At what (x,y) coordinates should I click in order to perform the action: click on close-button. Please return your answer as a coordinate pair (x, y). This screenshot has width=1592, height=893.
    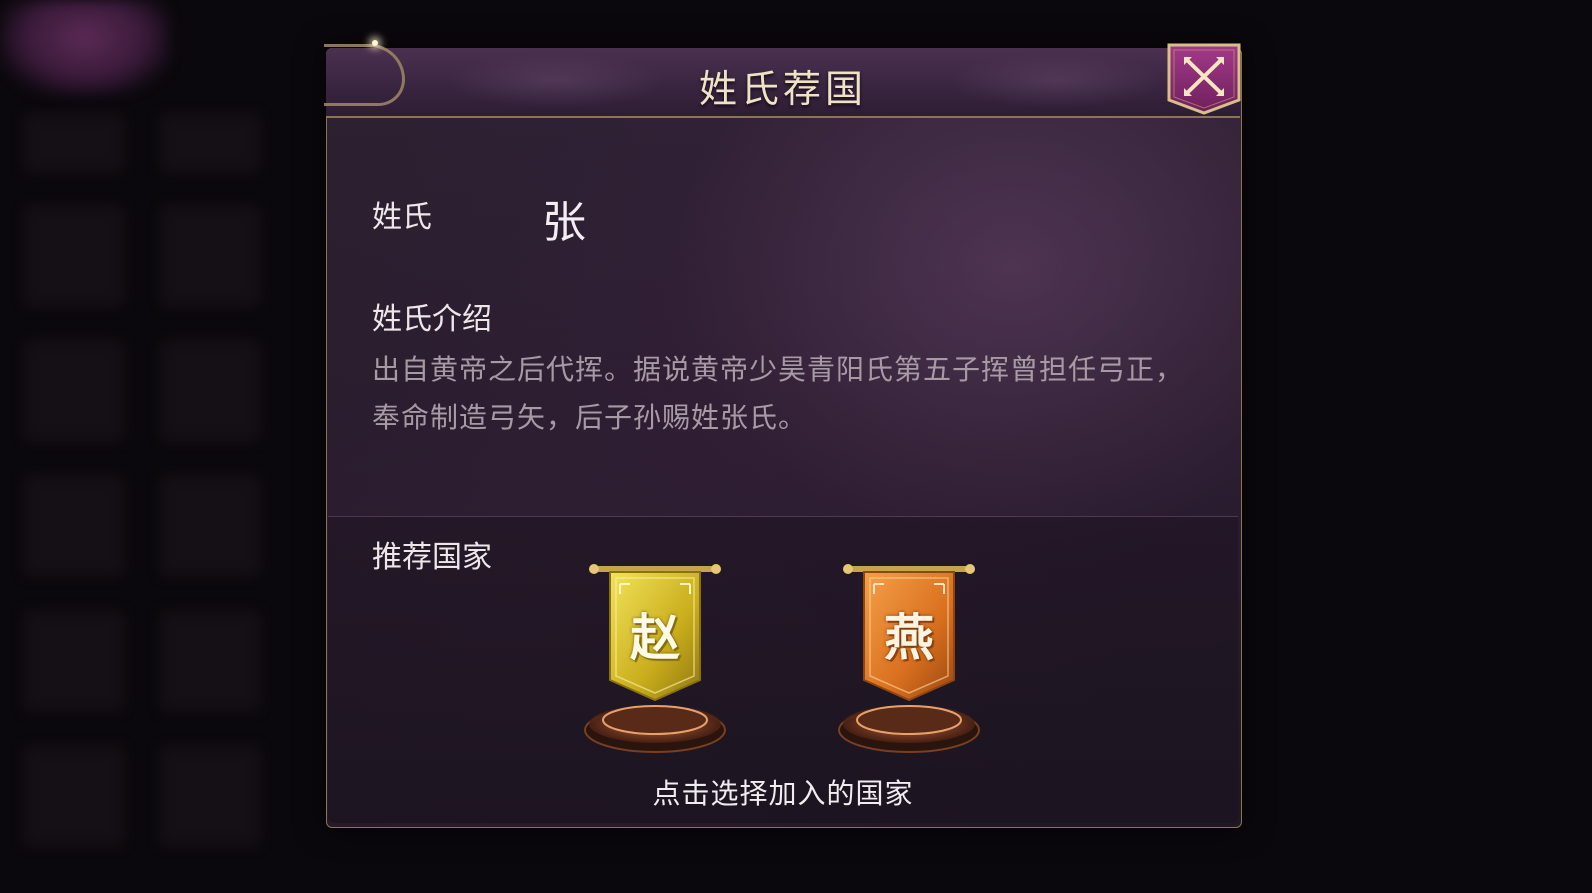
    Looking at the image, I should click on (1204, 79).